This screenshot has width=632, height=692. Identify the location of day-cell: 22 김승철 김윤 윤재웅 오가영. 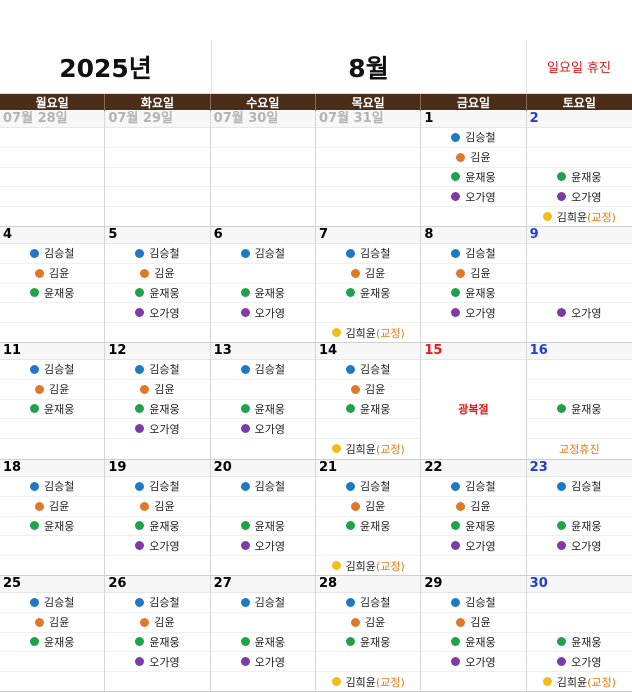
(474, 517).